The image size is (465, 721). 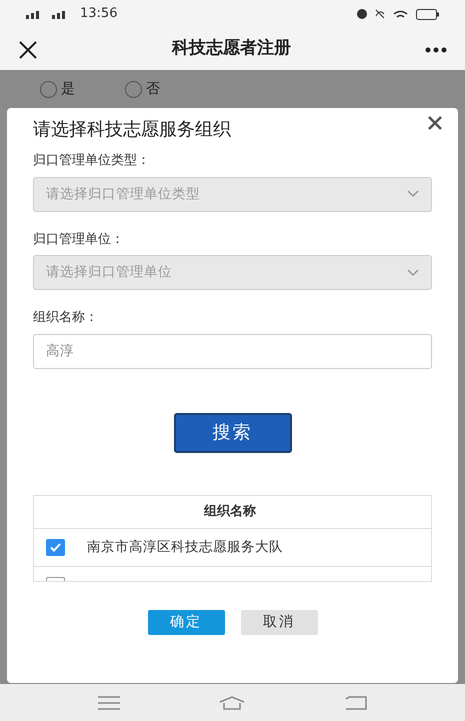 I want to click on mute-icon, so click(x=380, y=14).